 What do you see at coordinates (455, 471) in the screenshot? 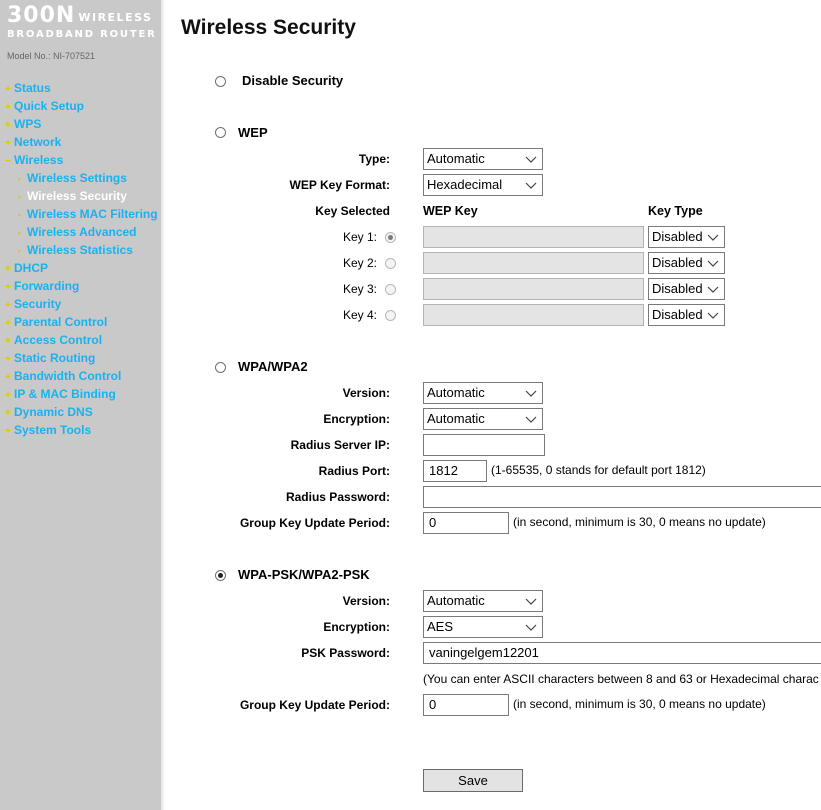
I see `radius-port-input: 1812` at bounding box center [455, 471].